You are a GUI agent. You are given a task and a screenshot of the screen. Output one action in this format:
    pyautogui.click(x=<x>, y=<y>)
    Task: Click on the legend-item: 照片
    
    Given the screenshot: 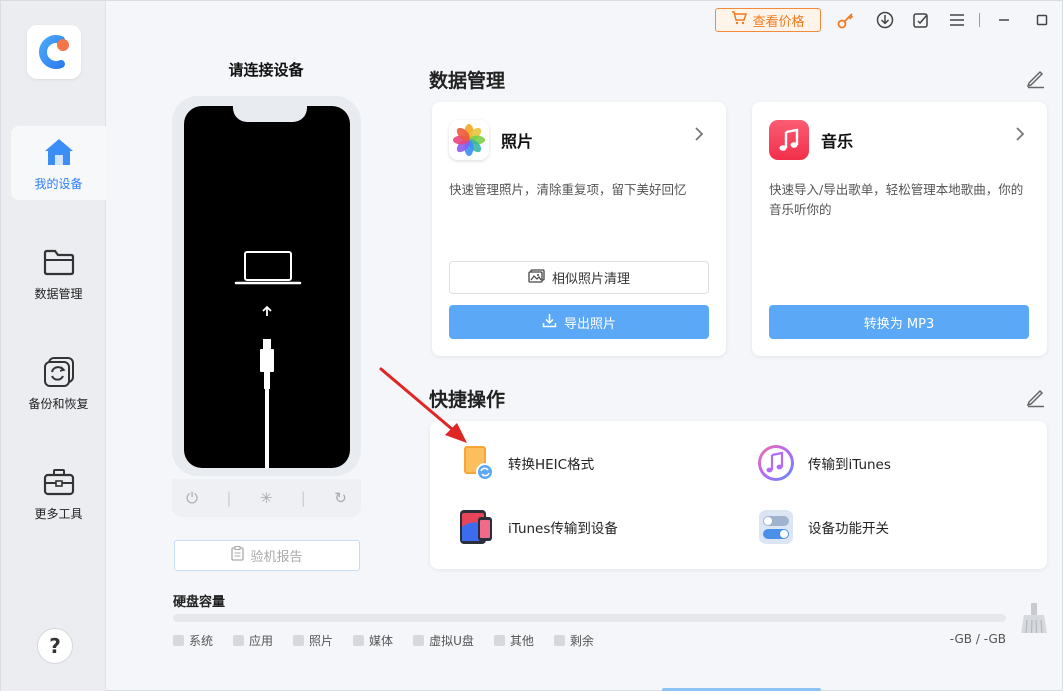 What is the action you would take?
    pyautogui.click(x=313, y=640)
    